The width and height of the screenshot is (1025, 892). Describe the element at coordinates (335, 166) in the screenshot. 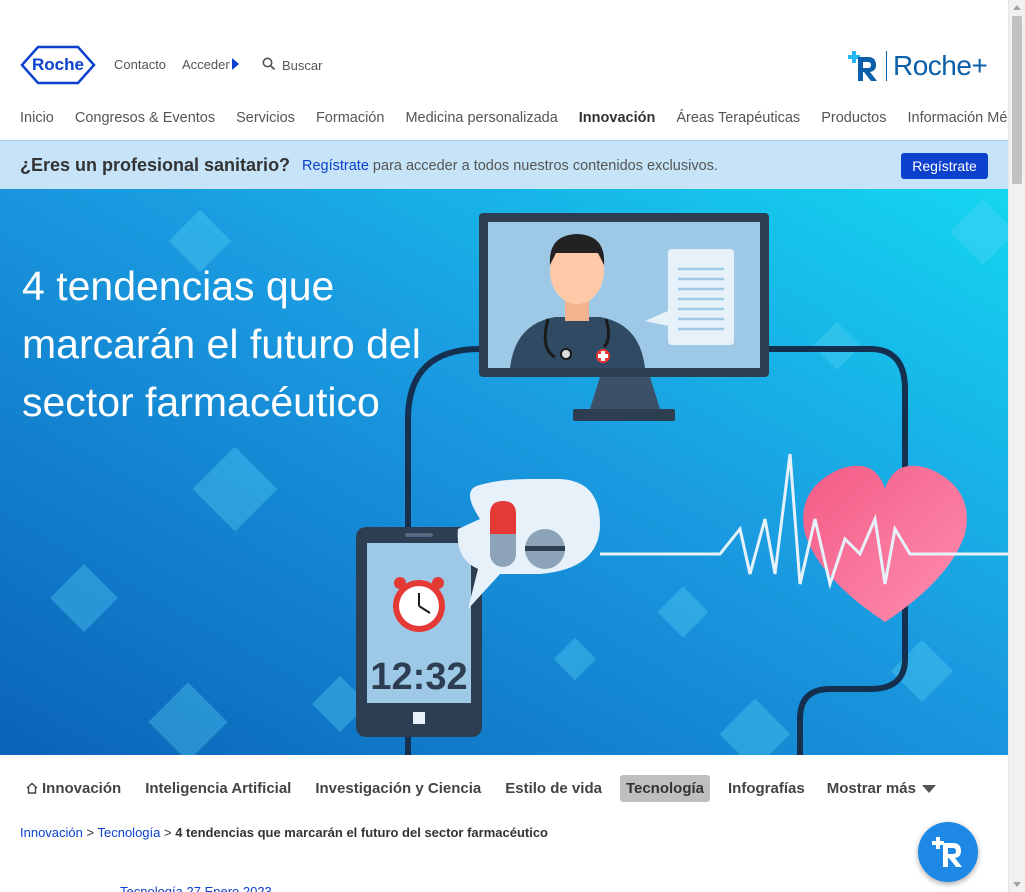

I see `banner-register-link: Regístrate` at that location.